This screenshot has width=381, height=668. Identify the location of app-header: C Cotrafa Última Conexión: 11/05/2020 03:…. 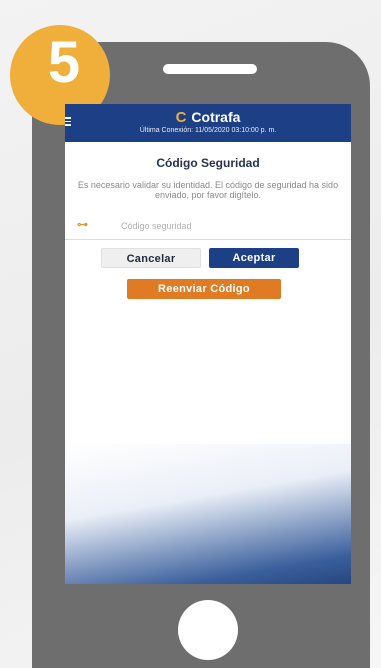
(208, 123).